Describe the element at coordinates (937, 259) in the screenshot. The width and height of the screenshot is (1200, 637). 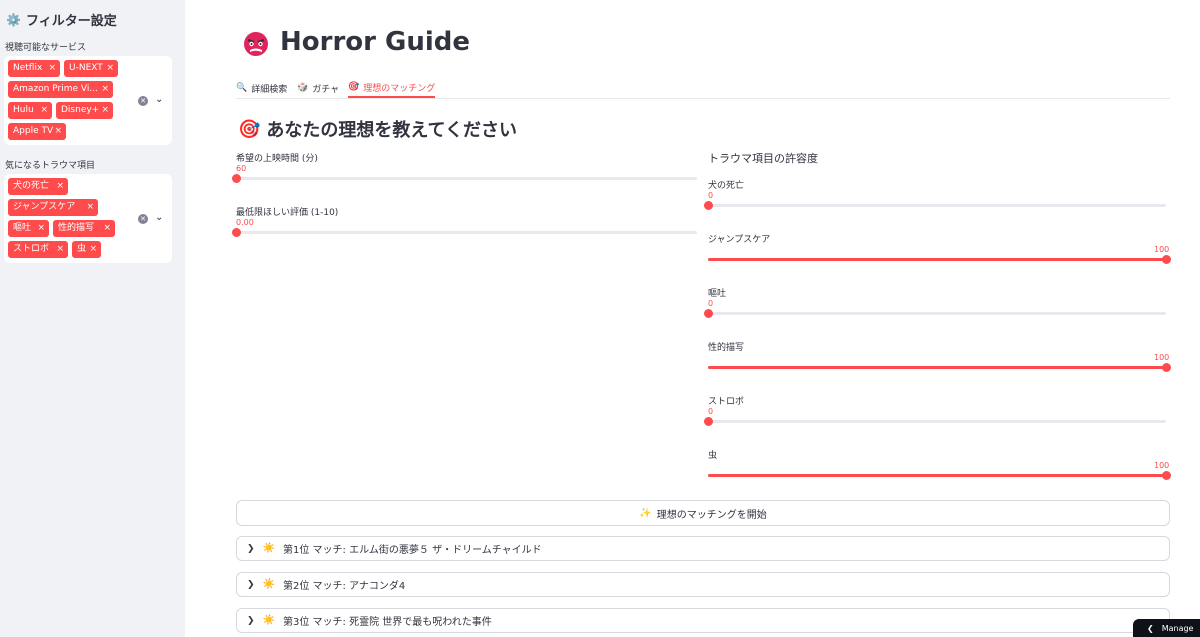
I see `trauma-slider-2-fill` at that location.